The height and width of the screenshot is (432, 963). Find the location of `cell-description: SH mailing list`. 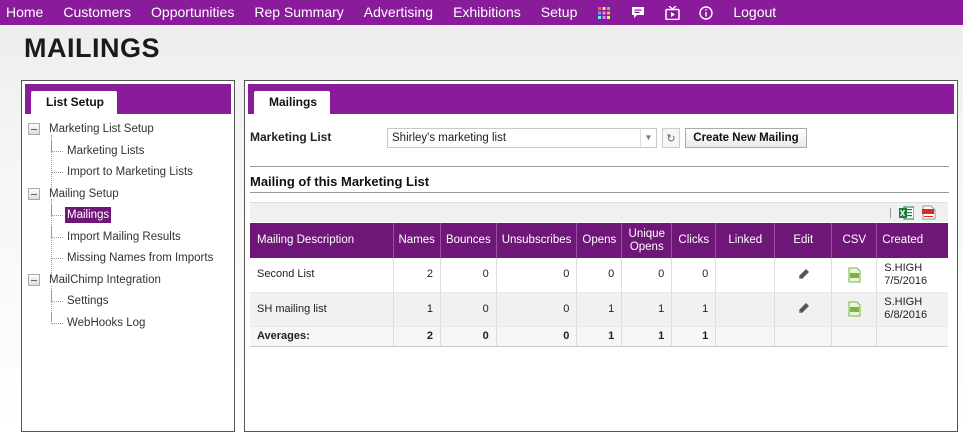

cell-description: SH mailing list is located at coordinates (321, 309).